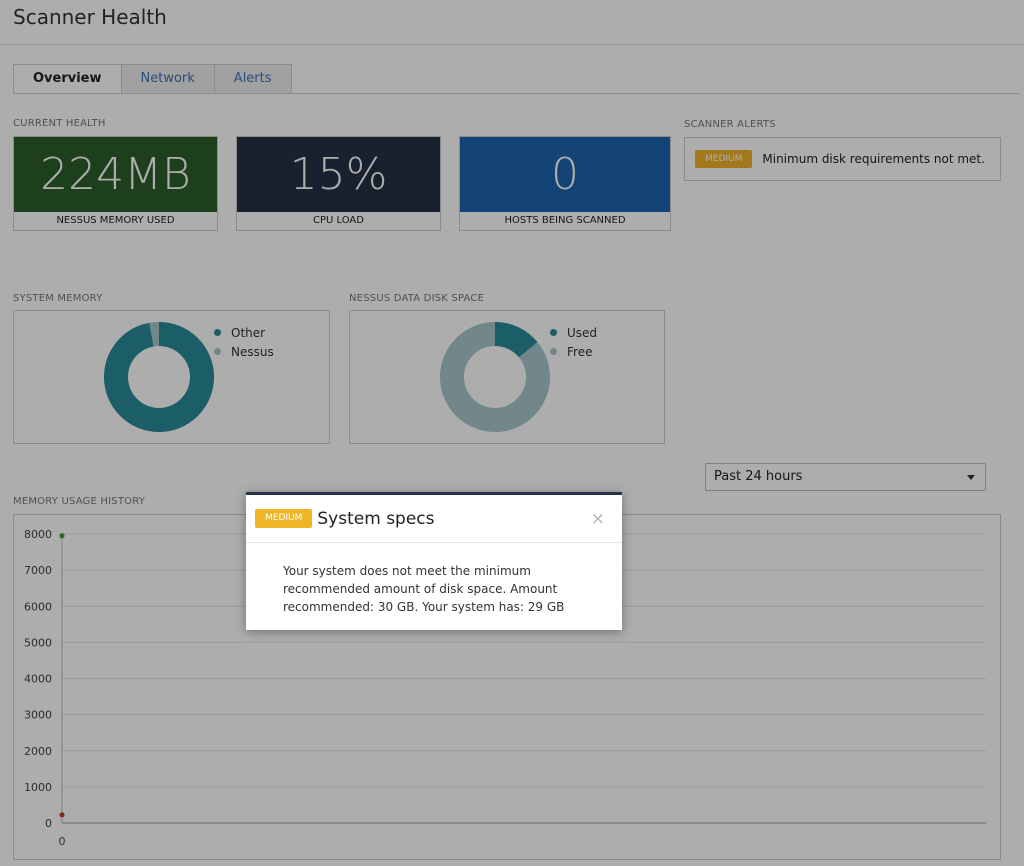  Describe the element at coordinates (376, 518) in the screenshot. I see `dialog-title: System specs` at that location.